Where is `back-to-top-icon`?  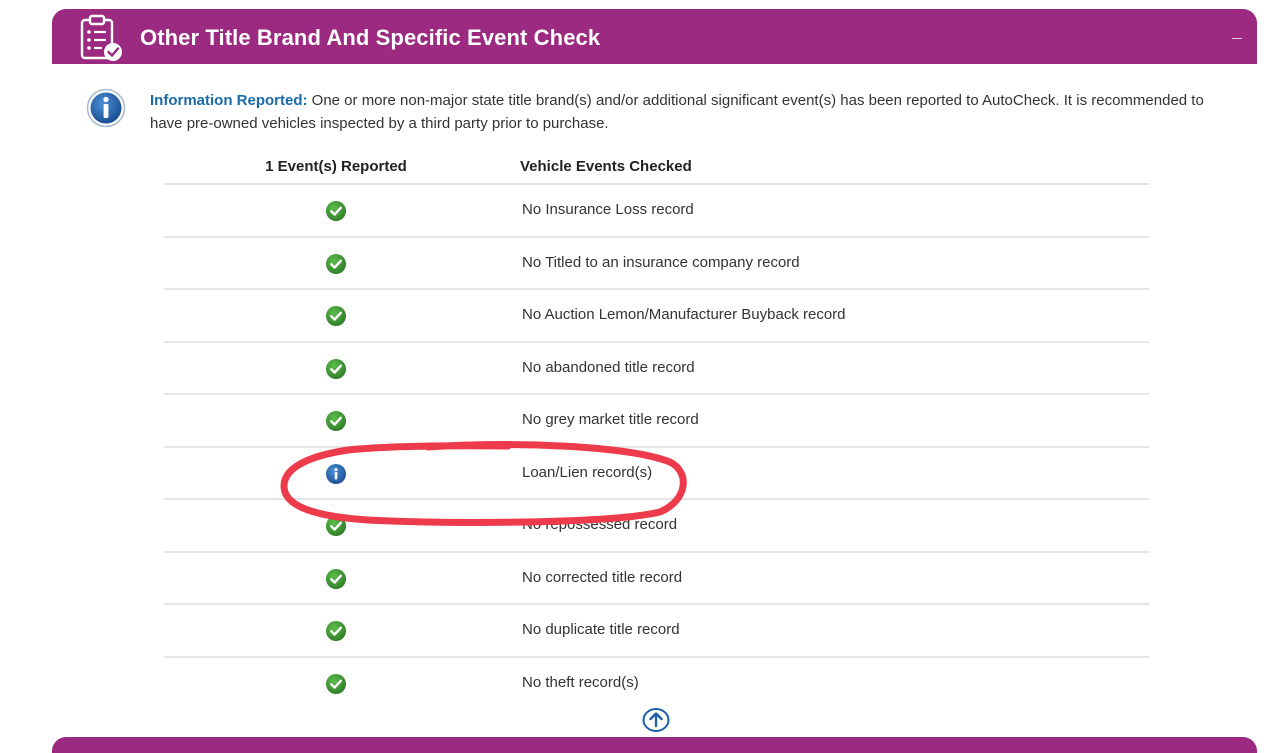
back-to-top-icon is located at coordinates (656, 720).